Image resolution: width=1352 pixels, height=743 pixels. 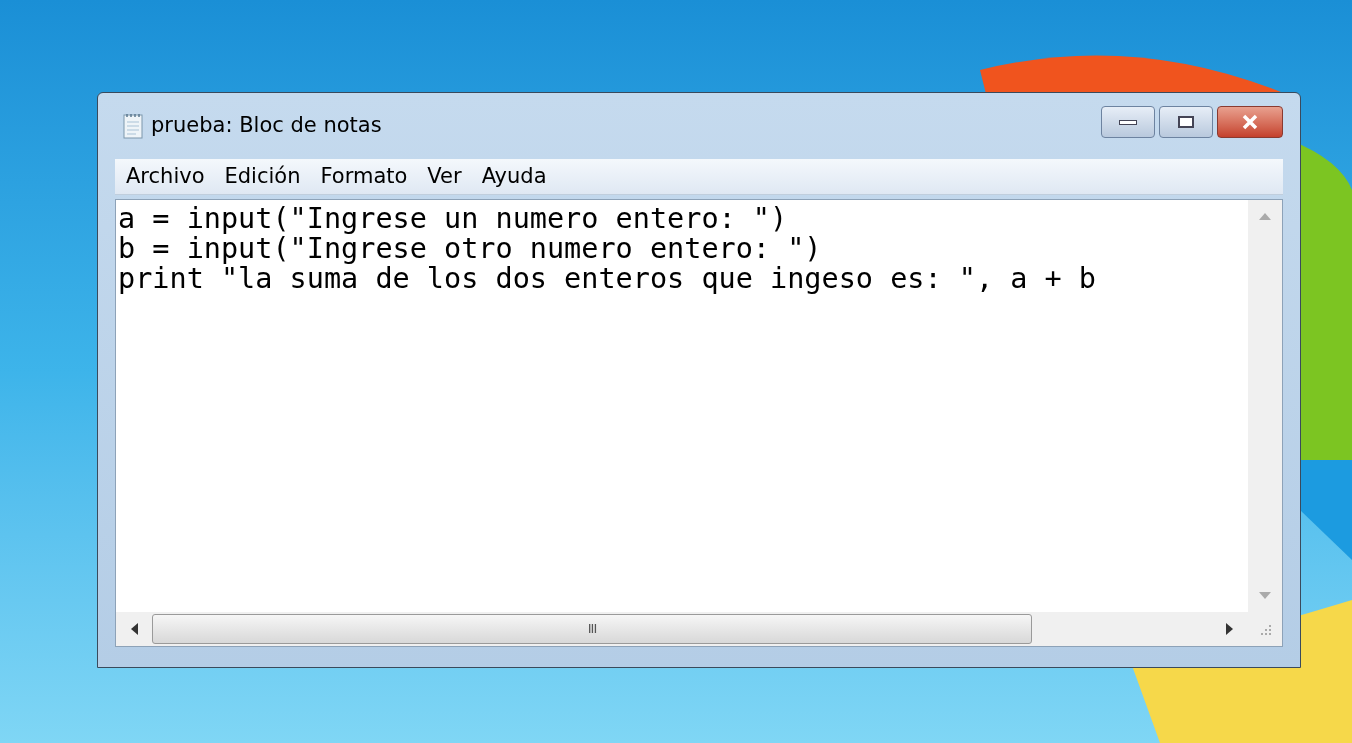 What do you see at coordinates (133, 126) in the screenshot?
I see `notepad-icon` at bounding box center [133, 126].